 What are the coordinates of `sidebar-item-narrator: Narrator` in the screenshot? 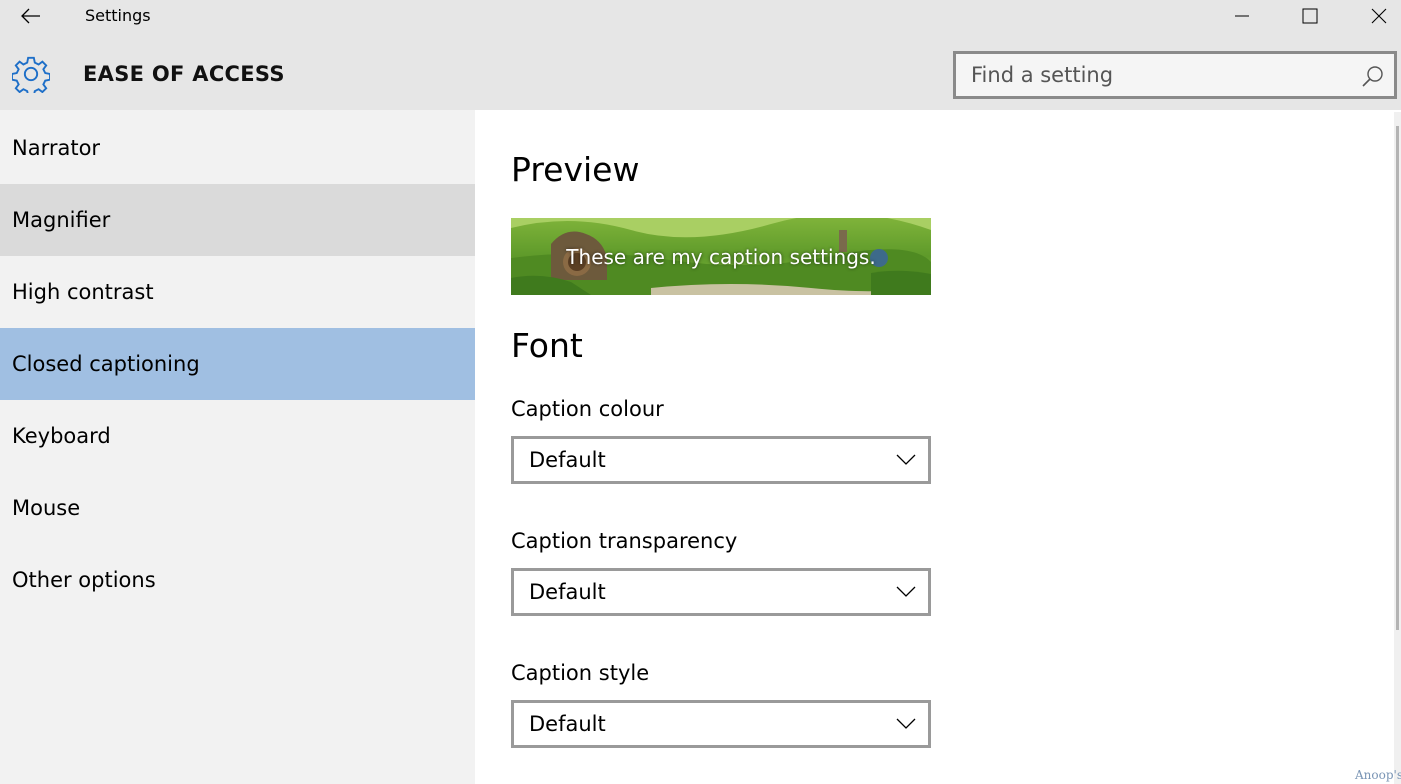 It's located at (237, 148).